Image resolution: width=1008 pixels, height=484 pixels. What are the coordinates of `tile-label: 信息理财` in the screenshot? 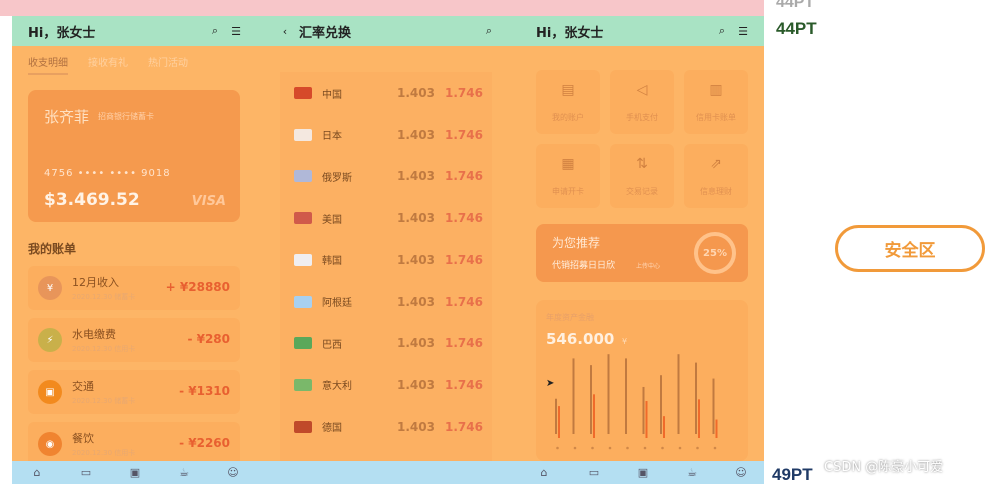 It's located at (716, 191).